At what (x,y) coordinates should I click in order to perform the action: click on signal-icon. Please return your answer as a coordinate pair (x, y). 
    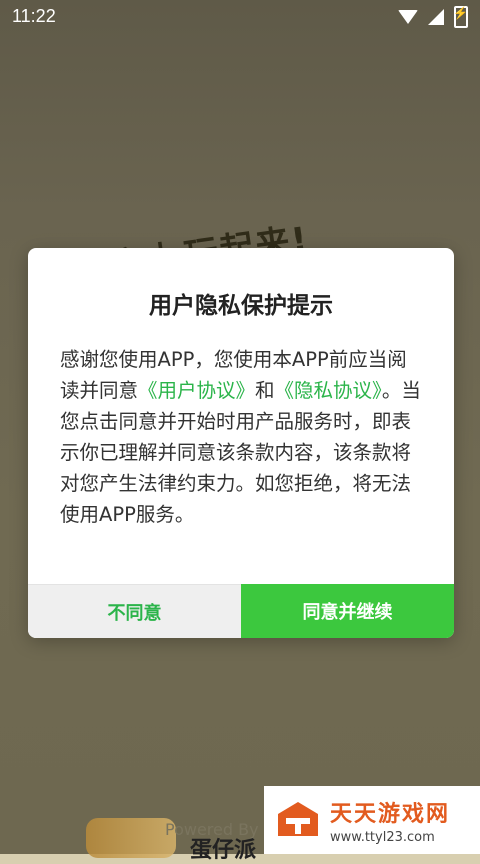
    Looking at the image, I should click on (436, 17).